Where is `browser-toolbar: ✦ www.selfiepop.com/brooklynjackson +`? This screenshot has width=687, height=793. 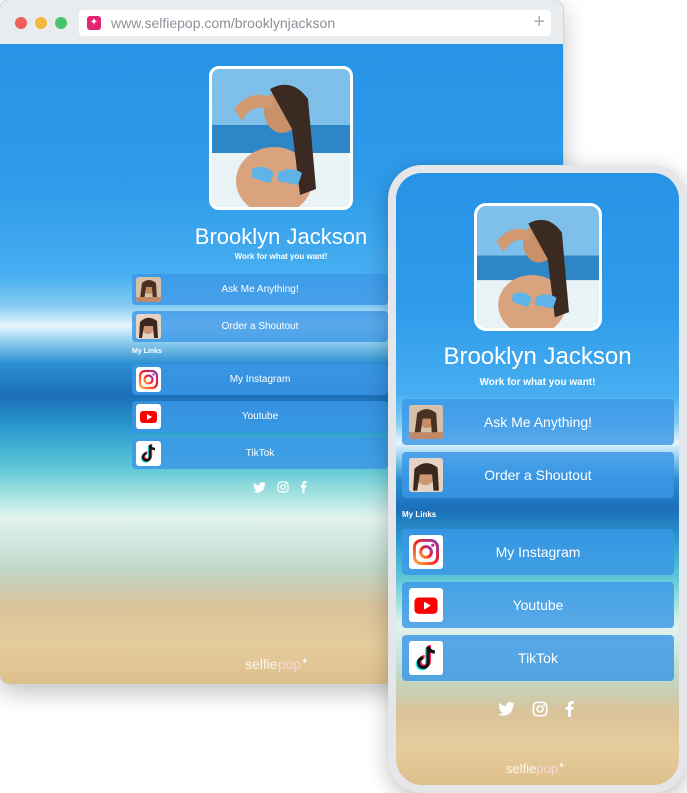 browser-toolbar: ✦ www.selfiepop.com/brooklynjackson + is located at coordinates (281, 22).